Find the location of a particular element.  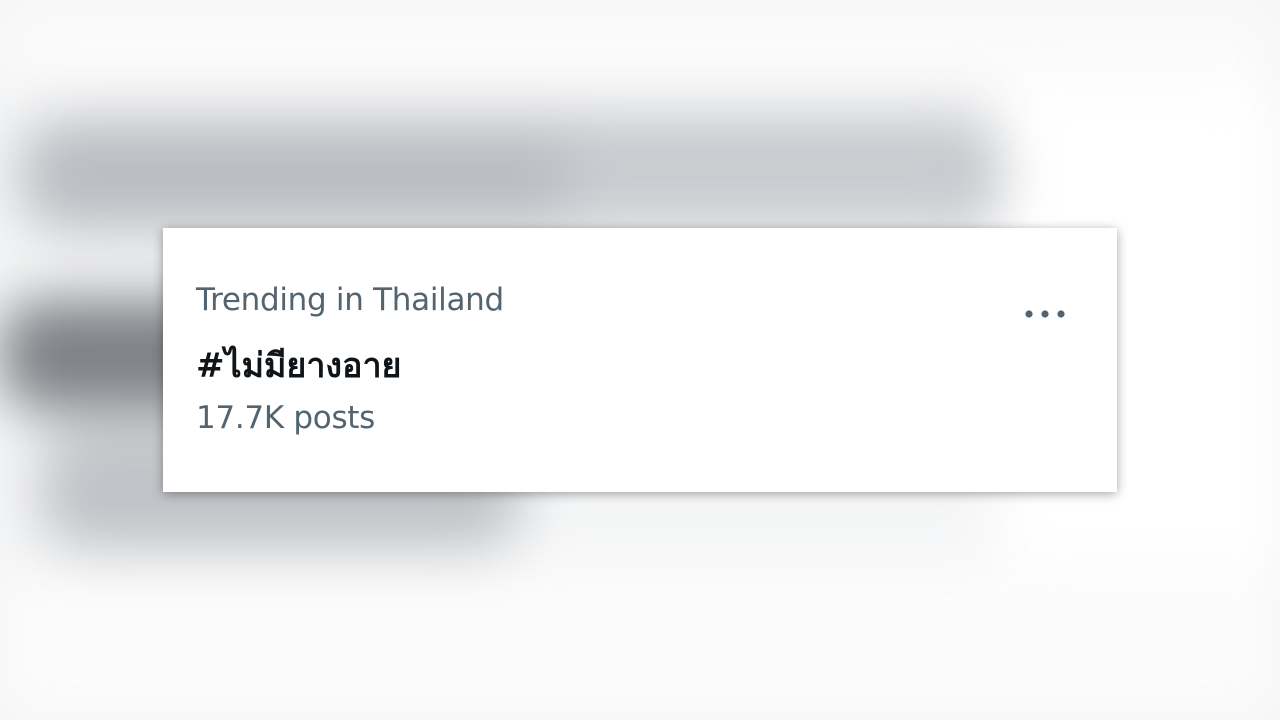

more-horizontal-icon is located at coordinates (1045, 314).